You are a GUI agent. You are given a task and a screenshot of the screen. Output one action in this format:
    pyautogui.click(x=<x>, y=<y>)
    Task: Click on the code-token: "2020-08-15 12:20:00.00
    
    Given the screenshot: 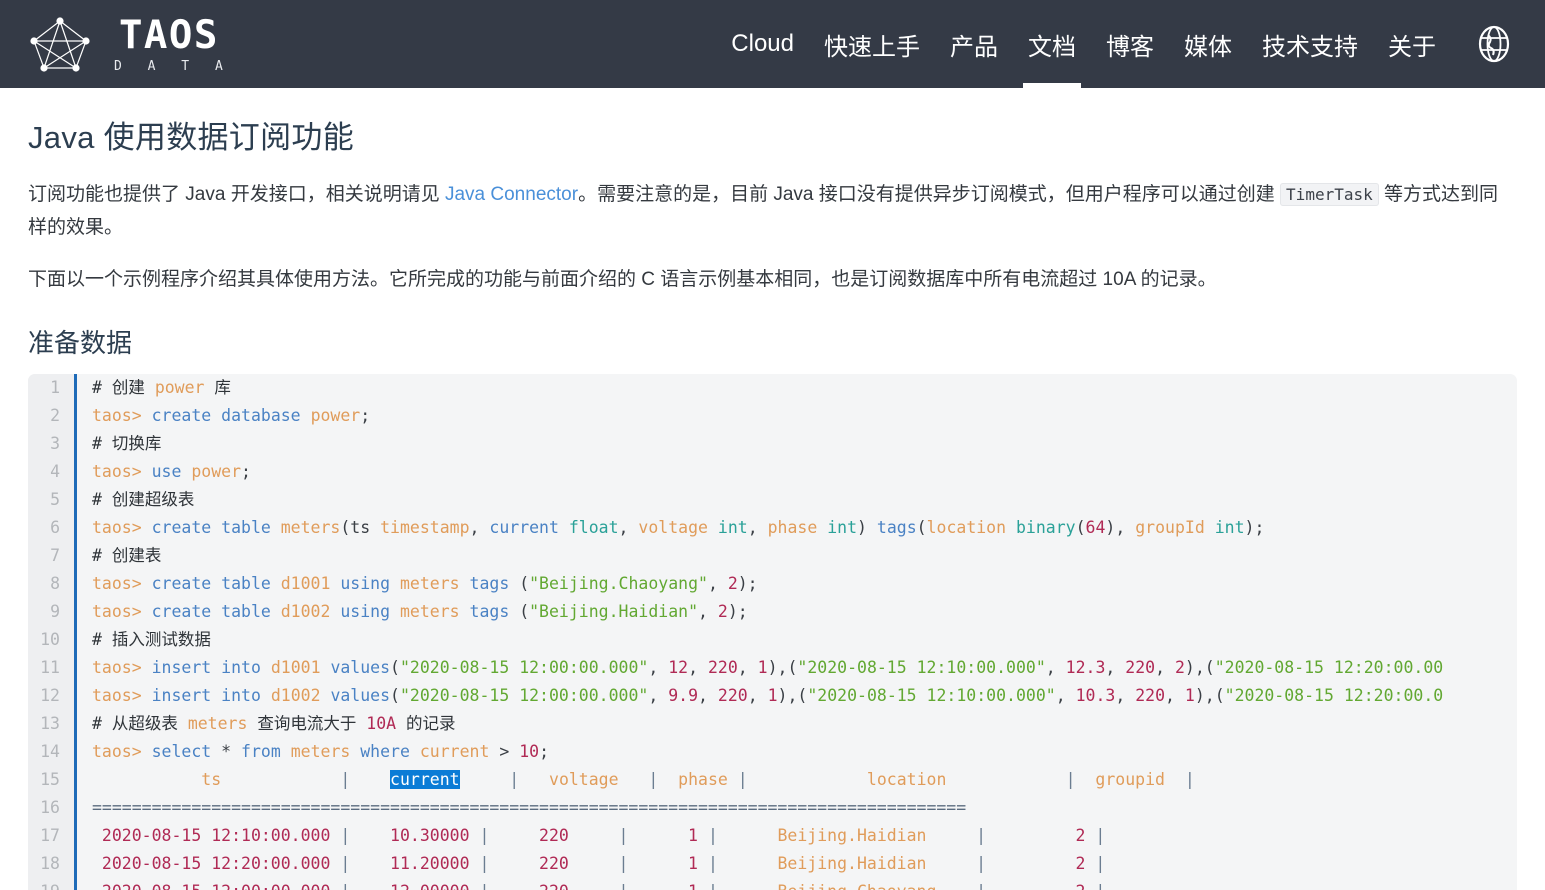 What is the action you would take?
    pyautogui.click(x=1329, y=668)
    